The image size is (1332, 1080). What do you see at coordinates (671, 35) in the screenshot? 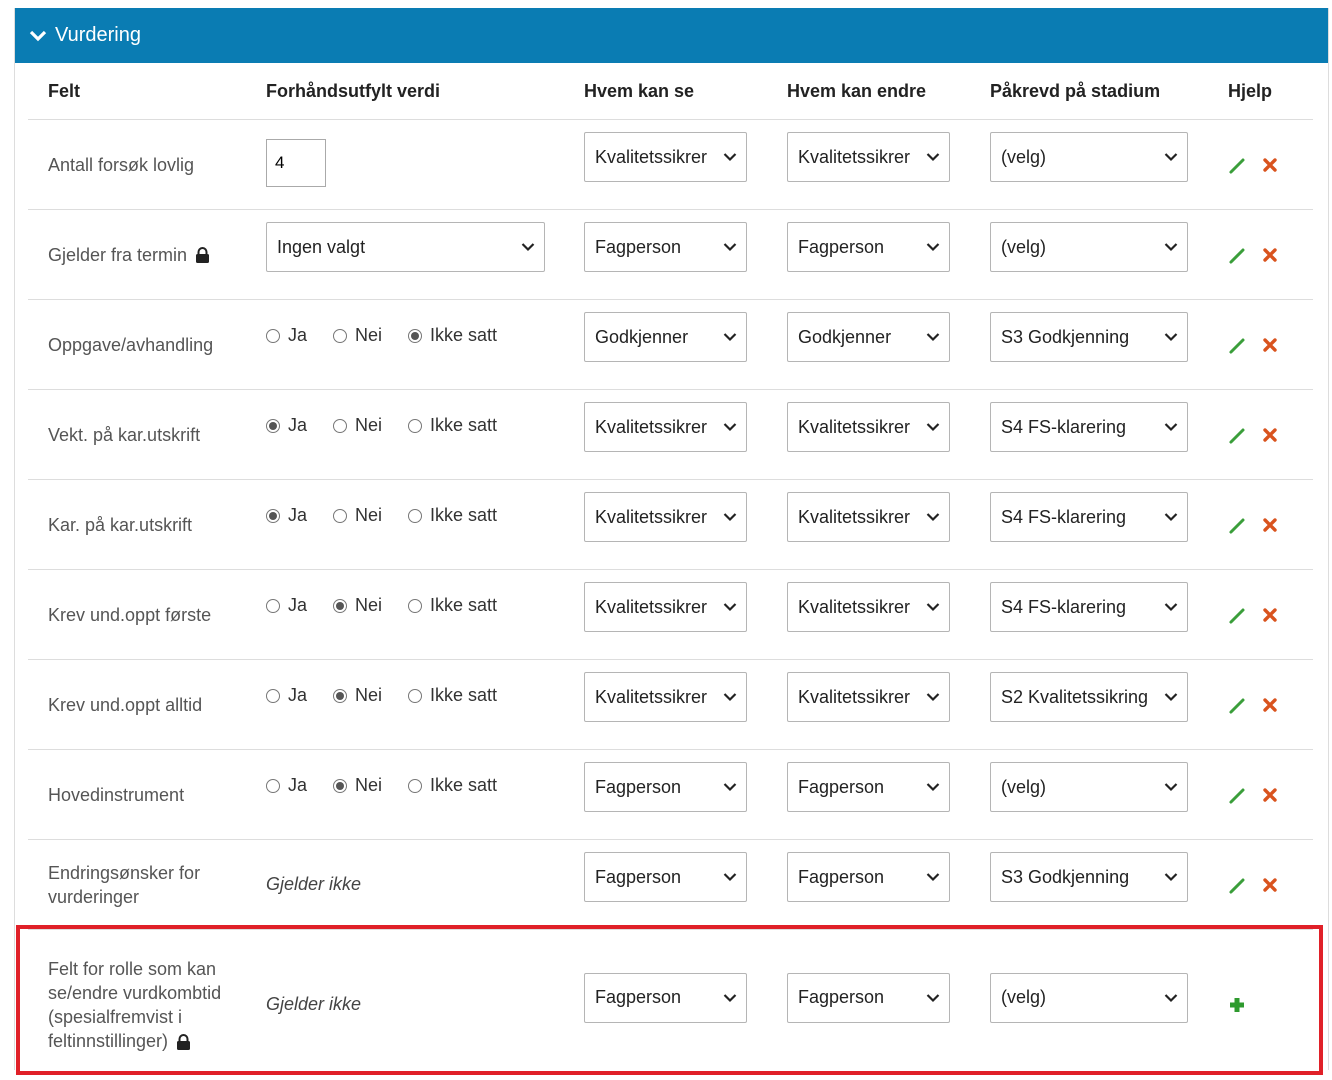
I see `section-header: Vurdering` at bounding box center [671, 35].